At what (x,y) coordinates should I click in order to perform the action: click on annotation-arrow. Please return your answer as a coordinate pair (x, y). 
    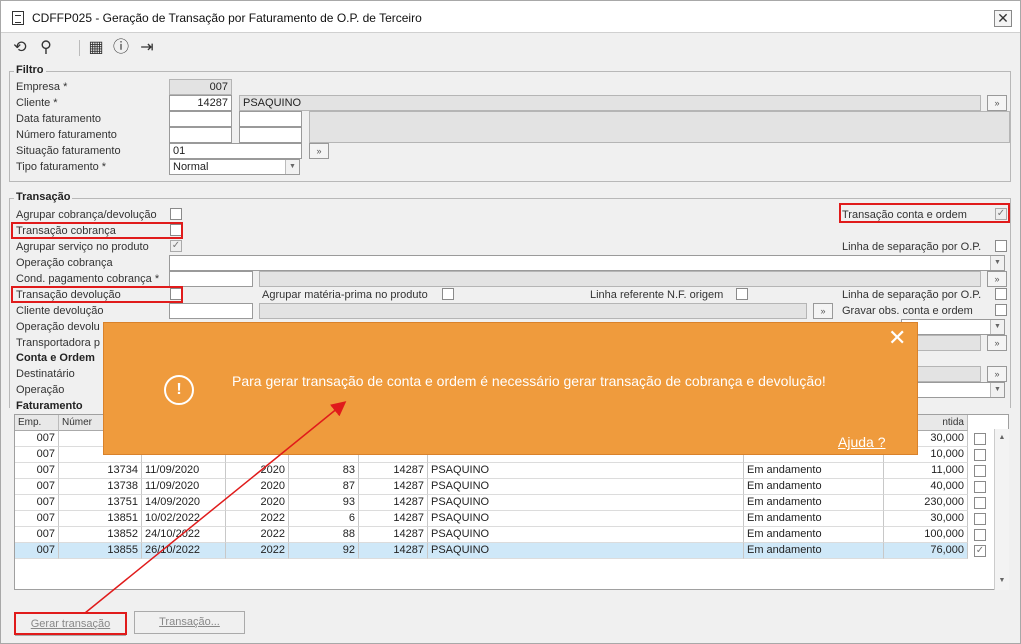
    Looking at the image, I should click on (215, 507).